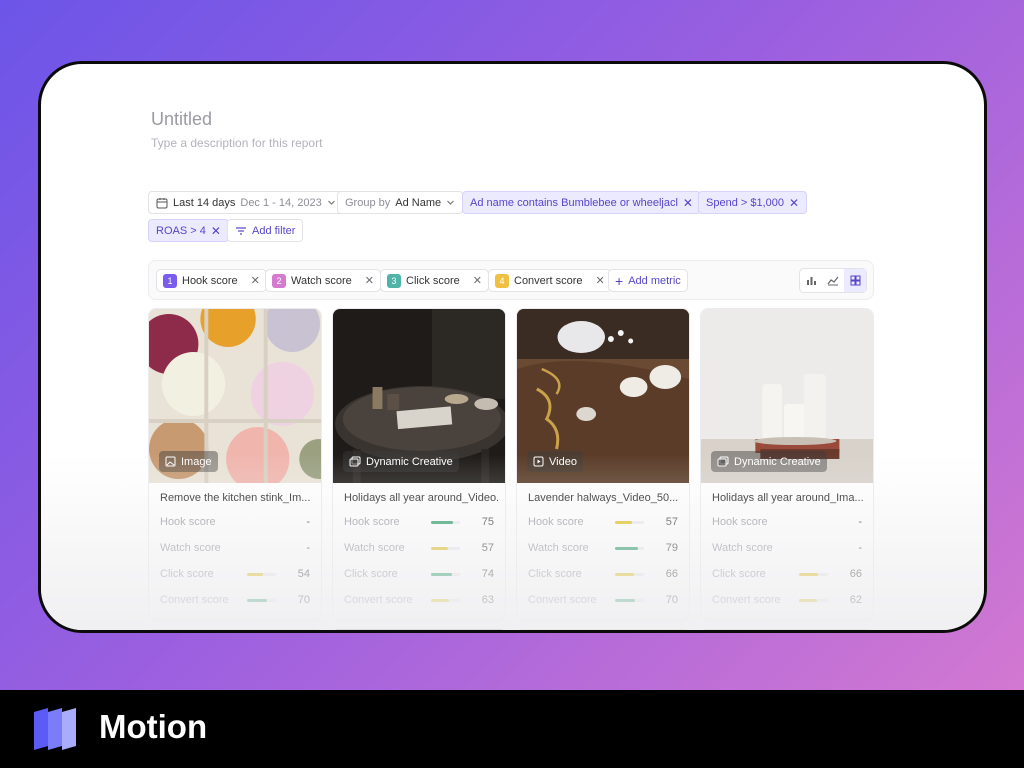 The image size is (1024, 768). I want to click on score-value: 57, so click(487, 548).